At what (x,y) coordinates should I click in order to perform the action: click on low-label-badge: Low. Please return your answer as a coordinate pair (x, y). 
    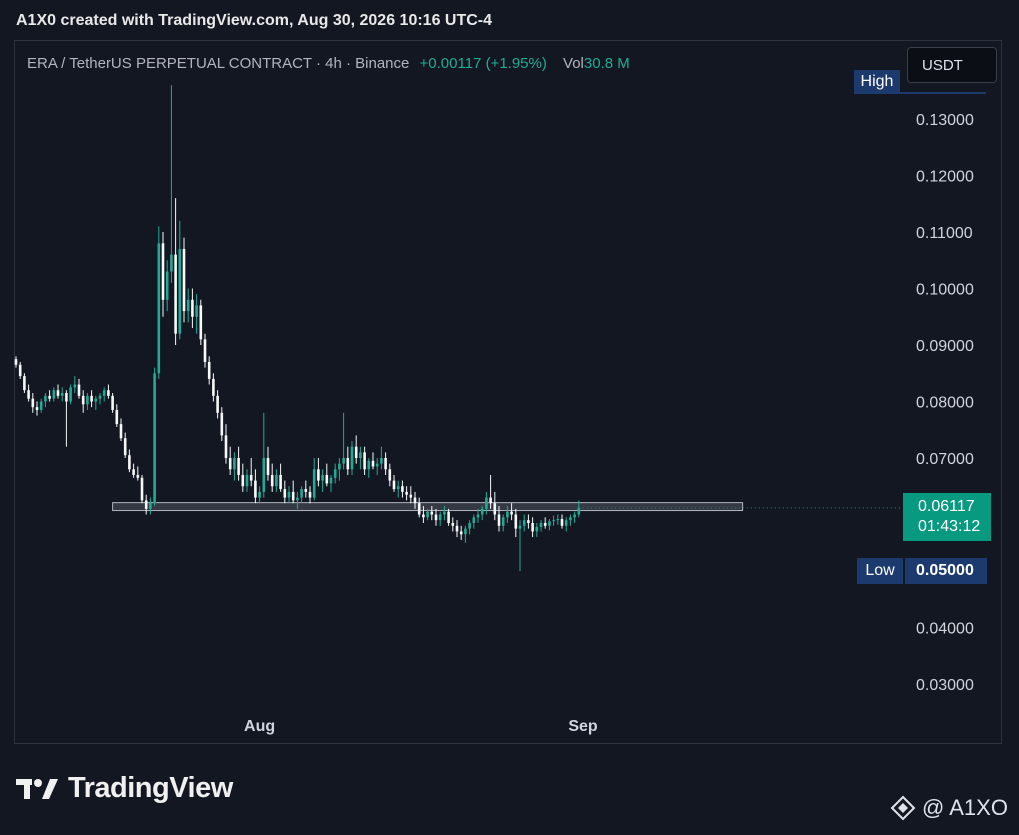
    Looking at the image, I should click on (880, 571).